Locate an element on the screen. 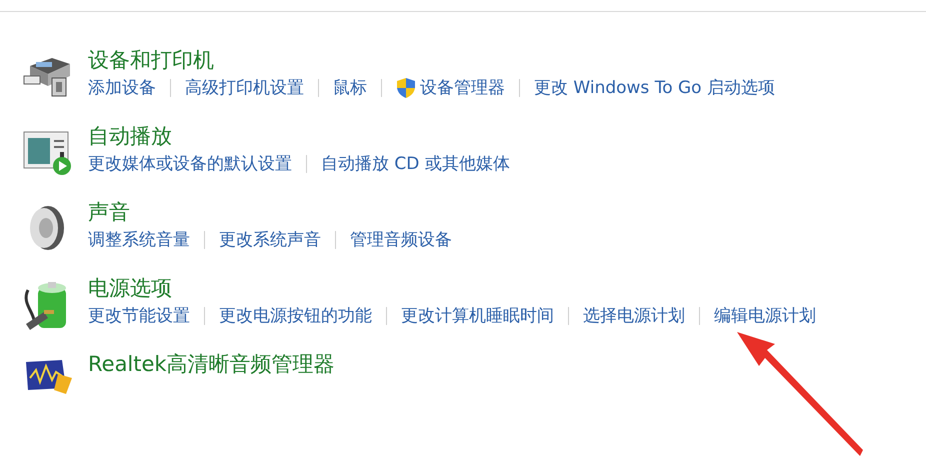 The width and height of the screenshot is (926, 476). category-title: 设备和打印机 is located at coordinates (431, 60).